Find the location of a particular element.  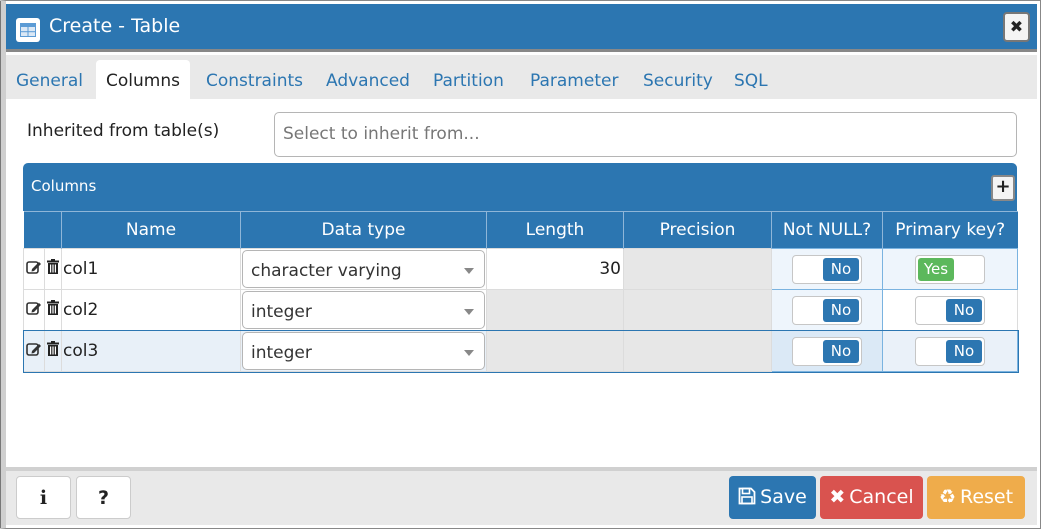

floppy-disk-icon is located at coordinates (747, 497).